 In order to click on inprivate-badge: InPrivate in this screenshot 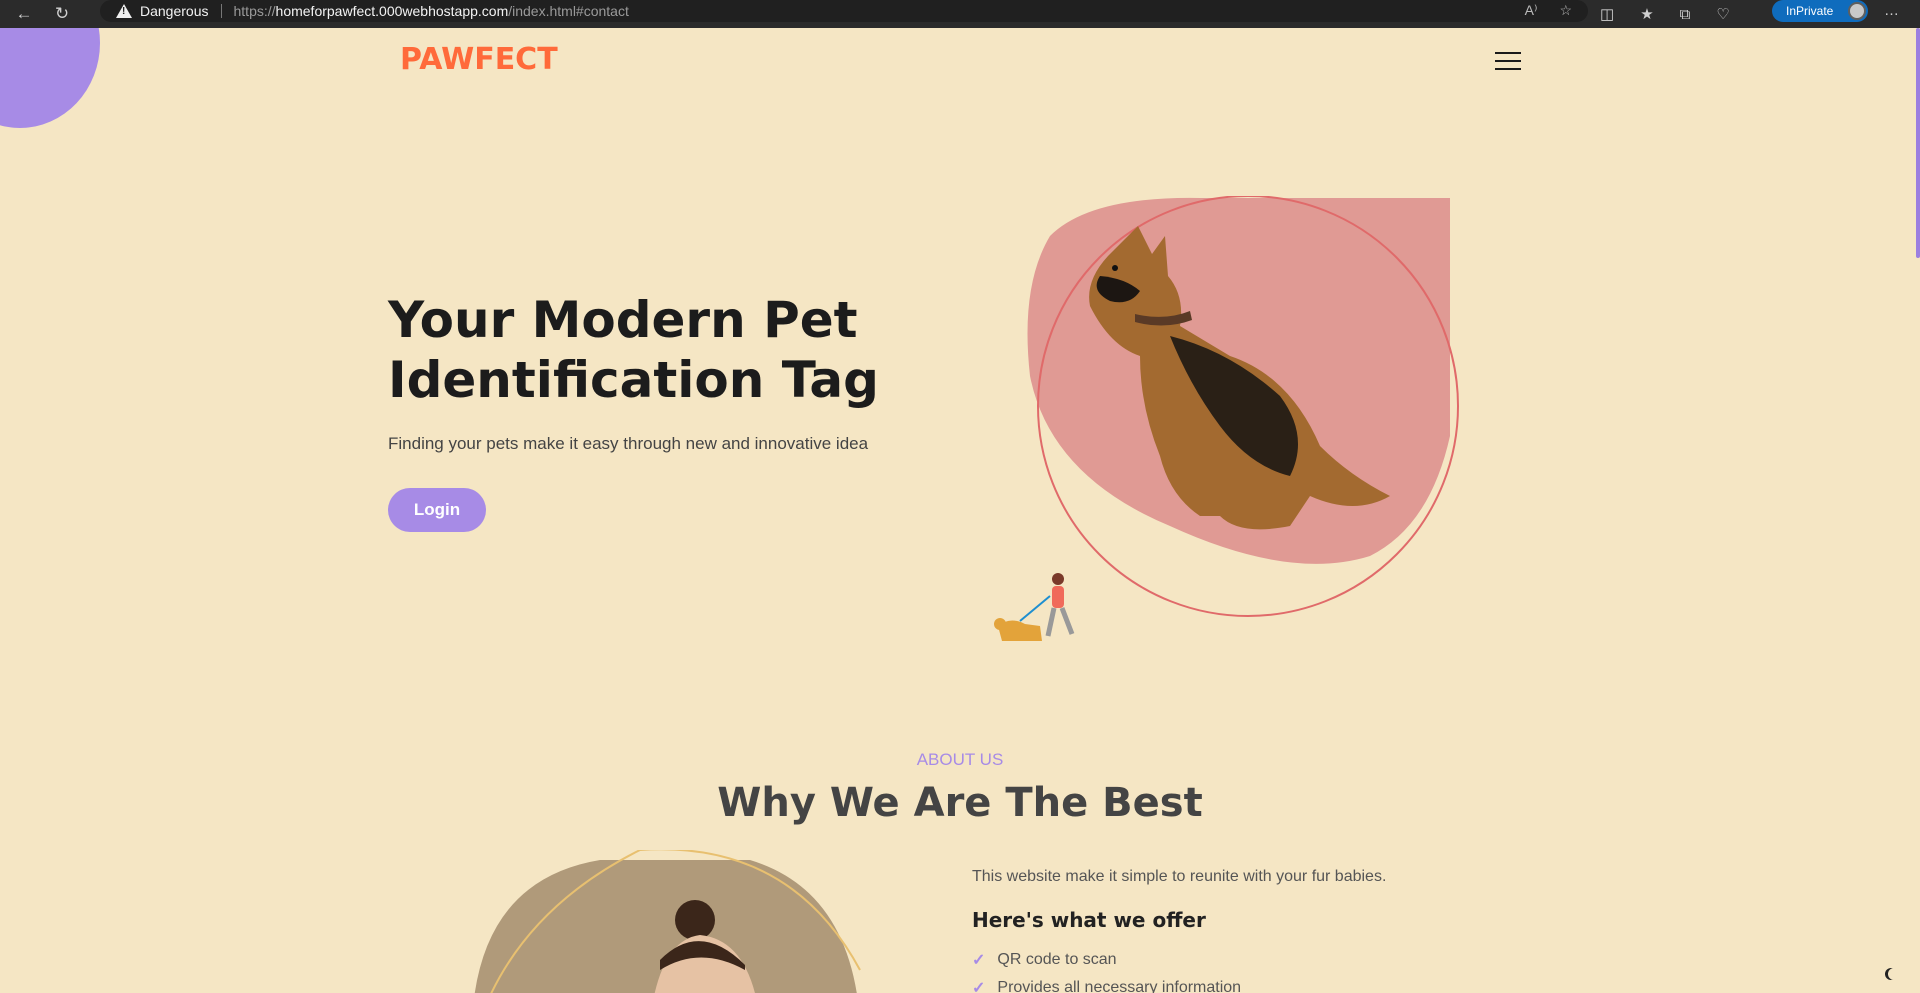, I will do `click(1820, 11)`.